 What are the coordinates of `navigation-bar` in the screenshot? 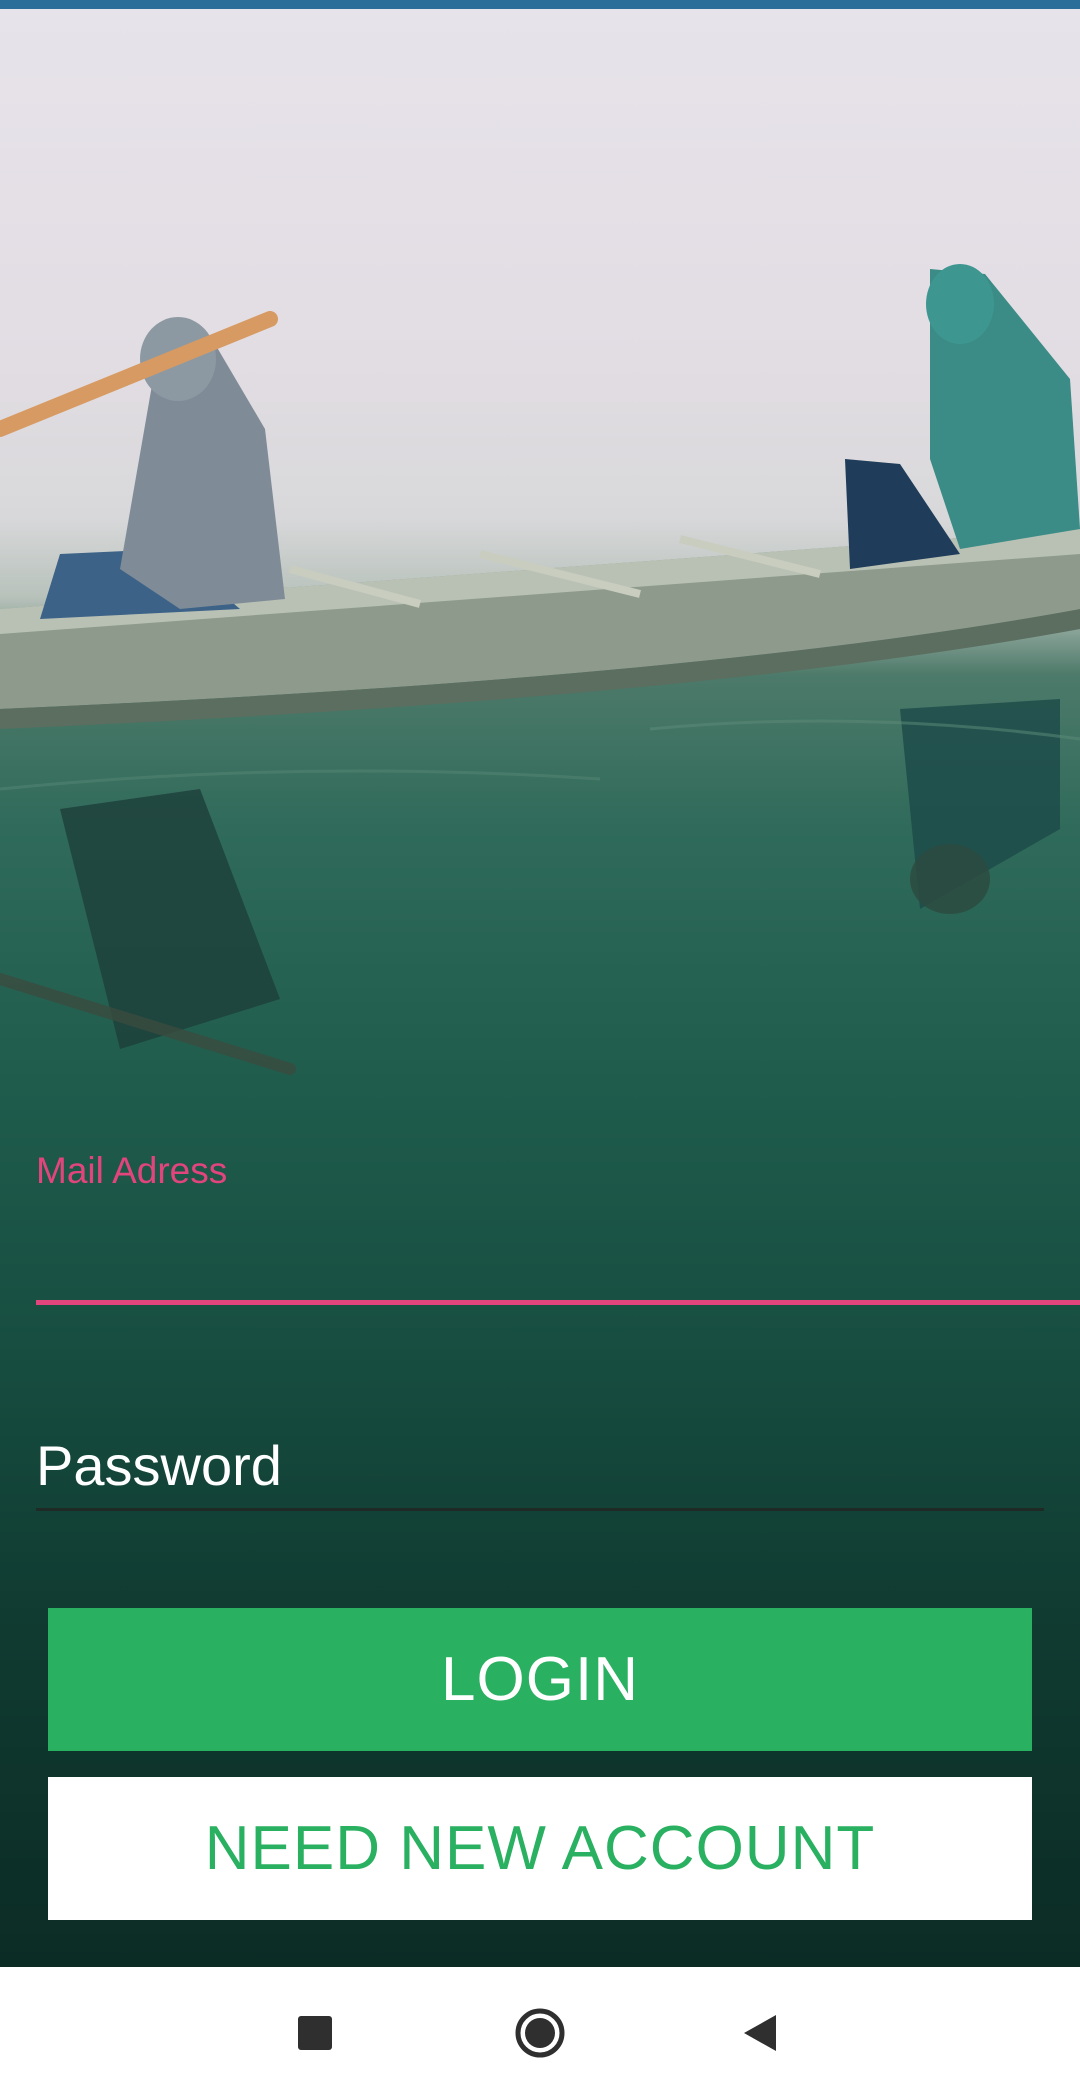 It's located at (540, 2032).